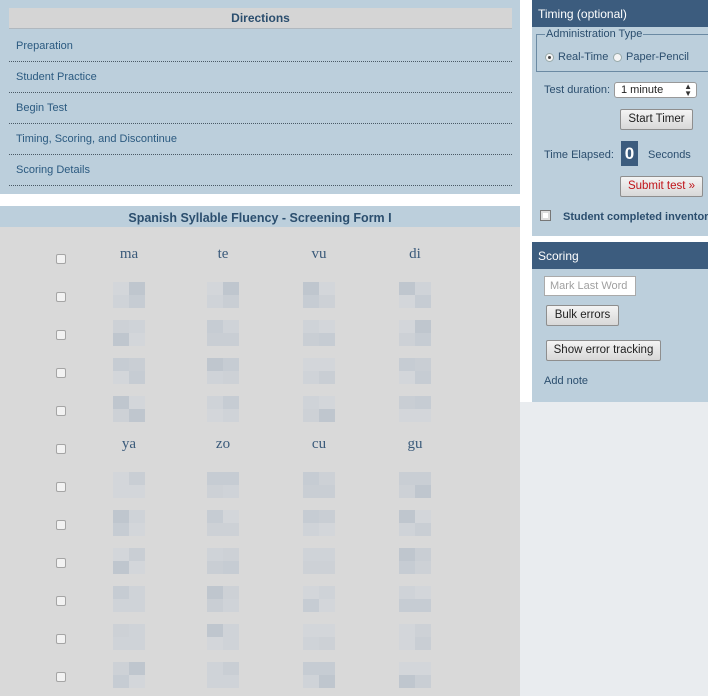  Describe the element at coordinates (620, 255) in the screenshot. I see `scoring-header: Scoring` at that location.